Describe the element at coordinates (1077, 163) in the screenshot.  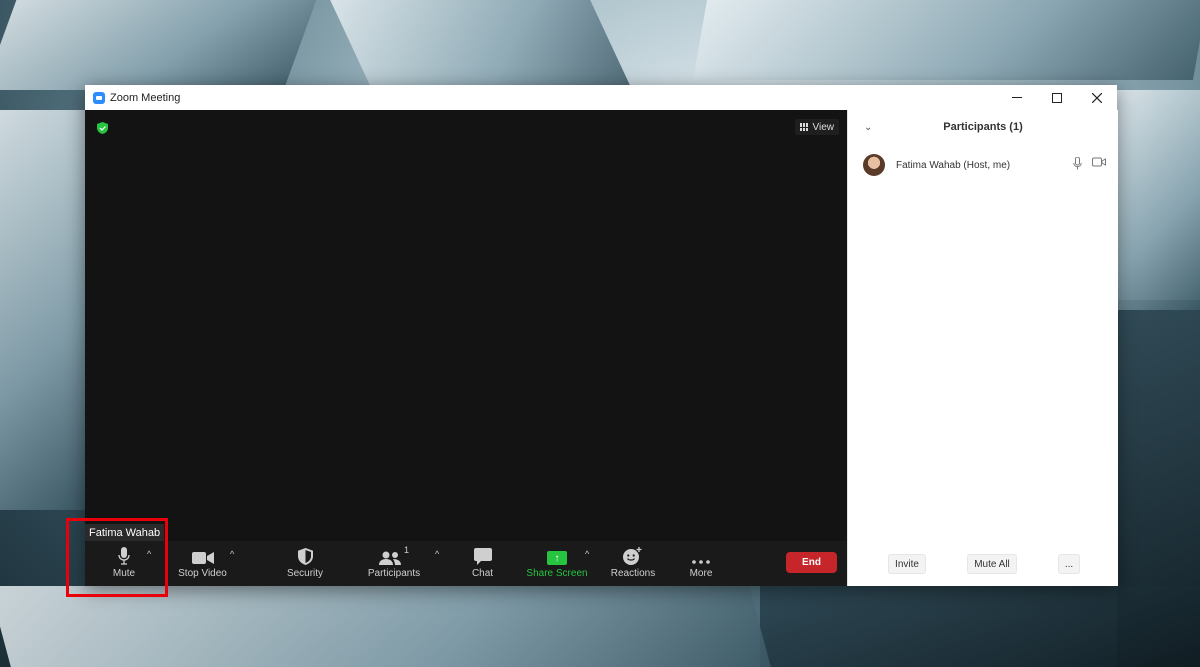
I see `participant-microphone-icon` at that location.